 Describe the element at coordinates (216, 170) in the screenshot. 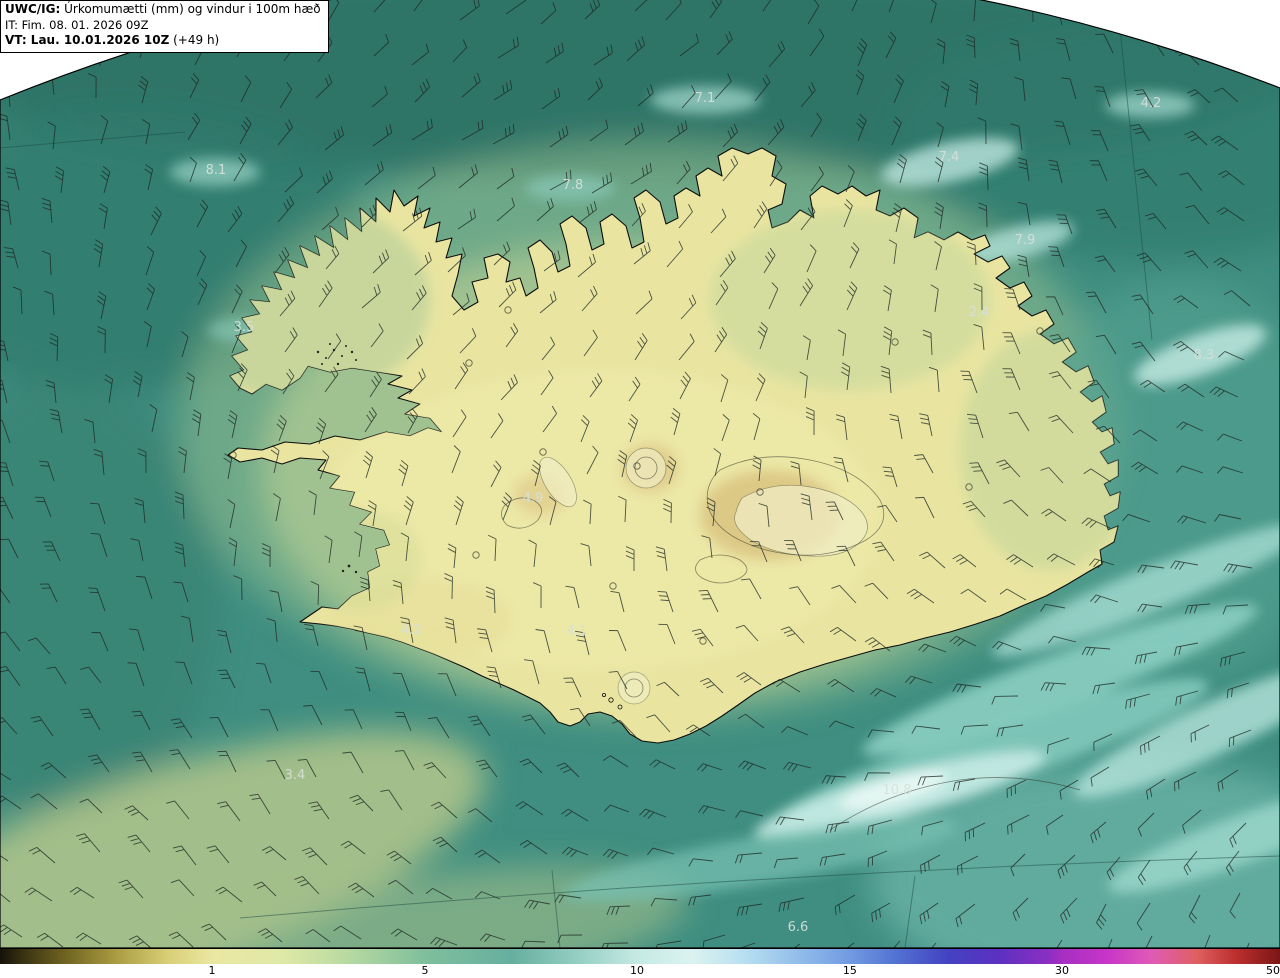

I see `map-value-label: 8.1` at that location.